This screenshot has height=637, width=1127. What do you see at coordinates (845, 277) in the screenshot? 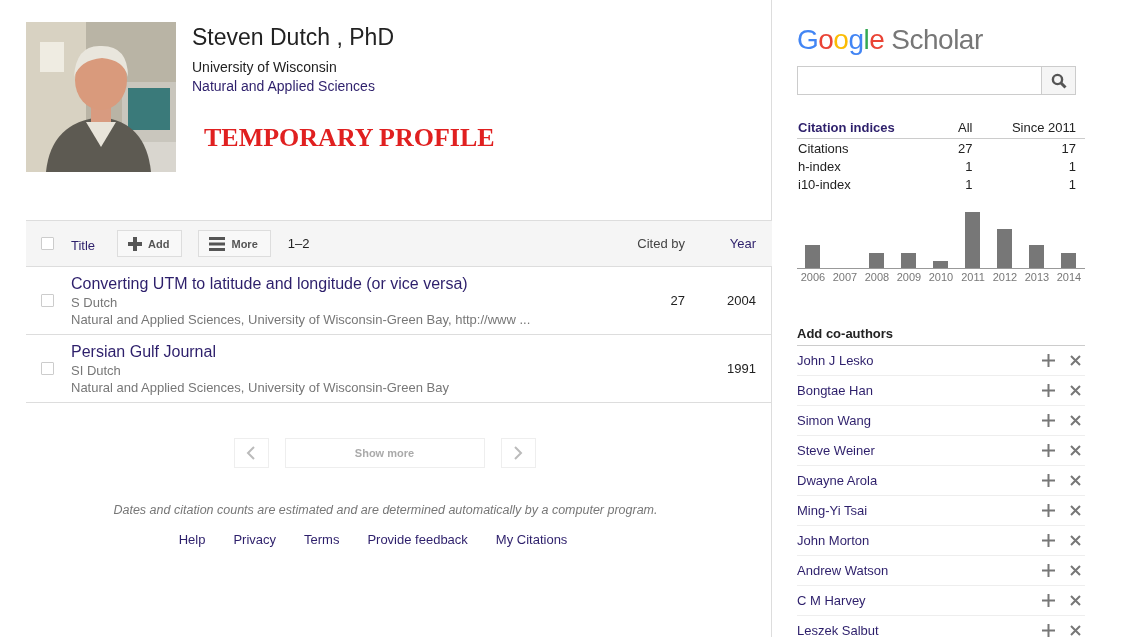
I see `year-label: 2007` at bounding box center [845, 277].